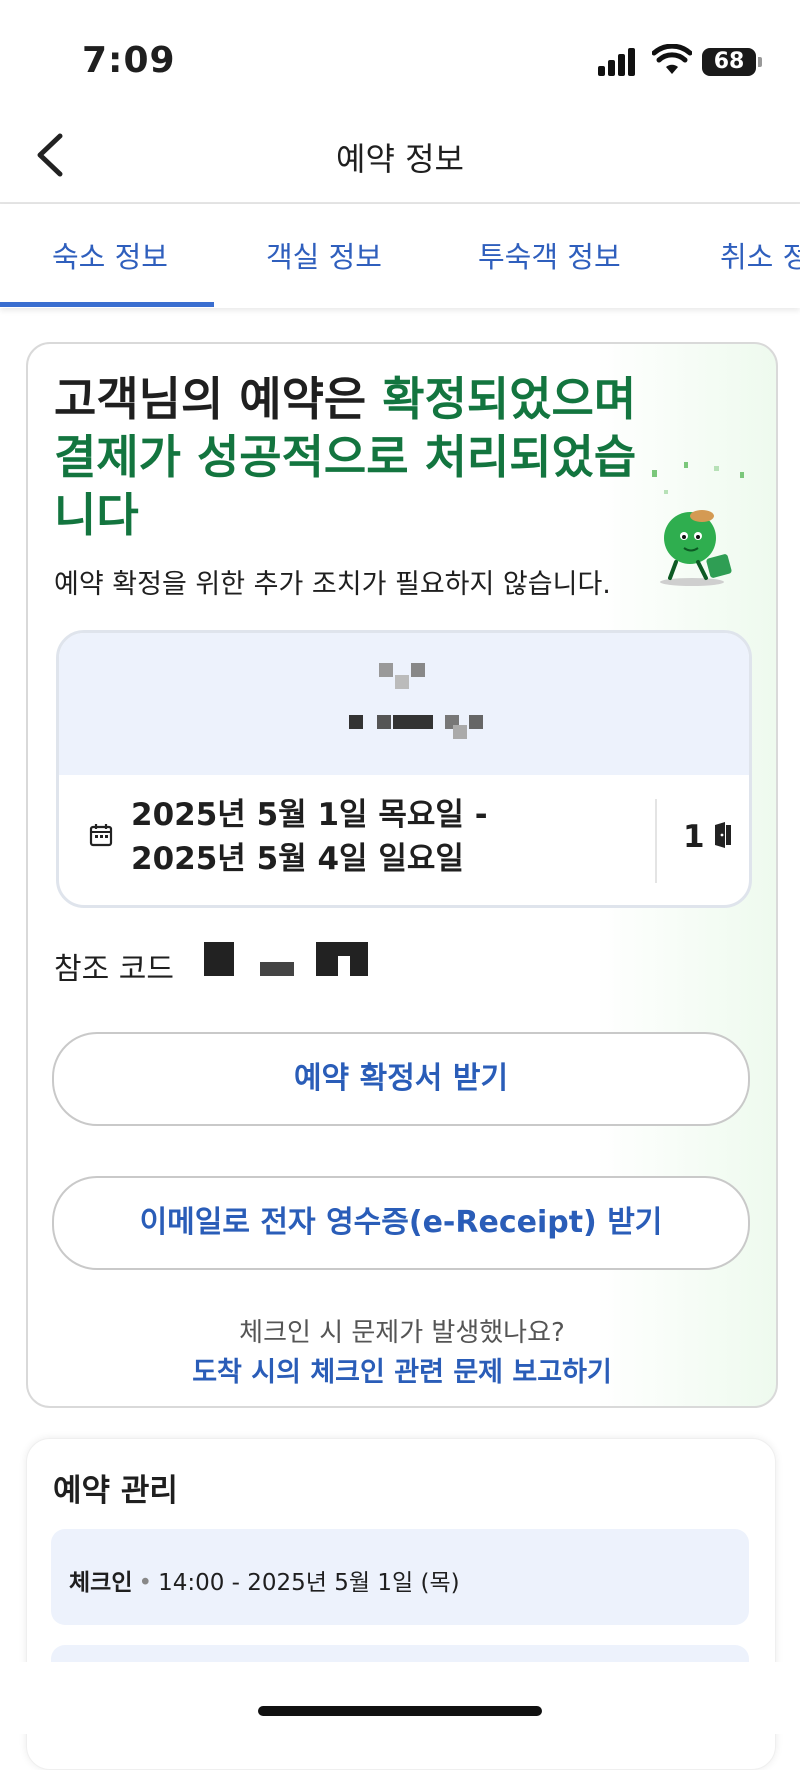 The width and height of the screenshot is (800, 1770). What do you see at coordinates (101, 835) in the screenshot?
I see `calendar-icon` at bounding box center [101, 835].